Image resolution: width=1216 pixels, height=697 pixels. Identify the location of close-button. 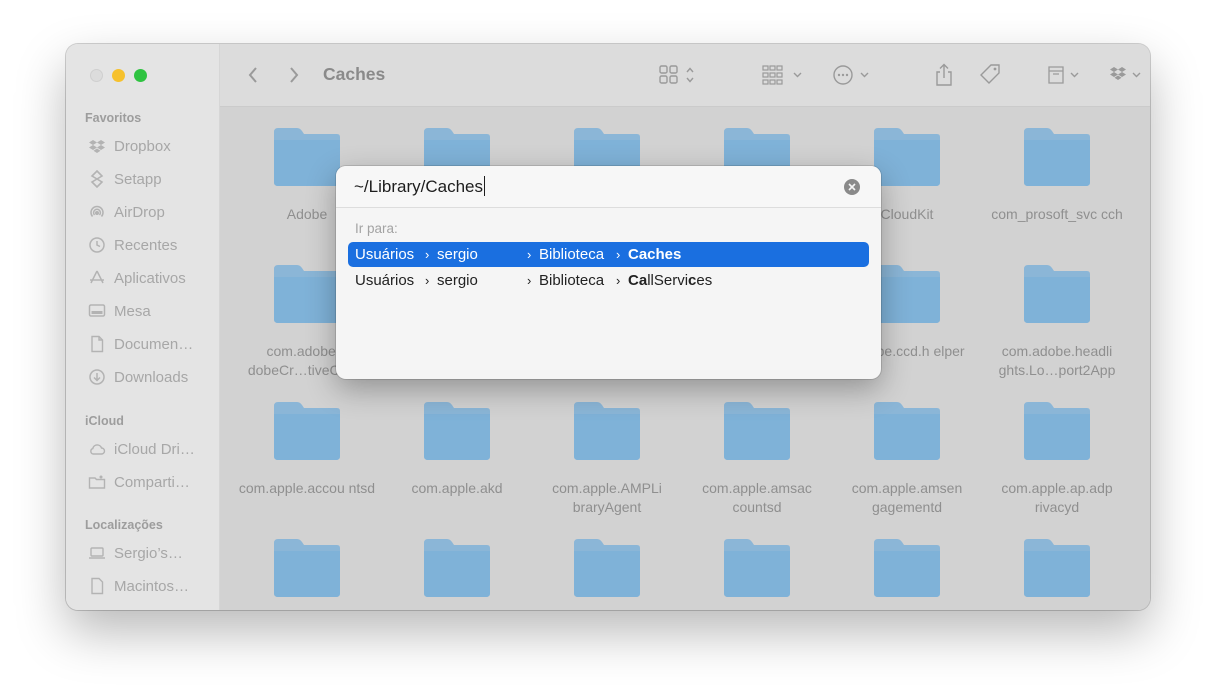
(96, 75).